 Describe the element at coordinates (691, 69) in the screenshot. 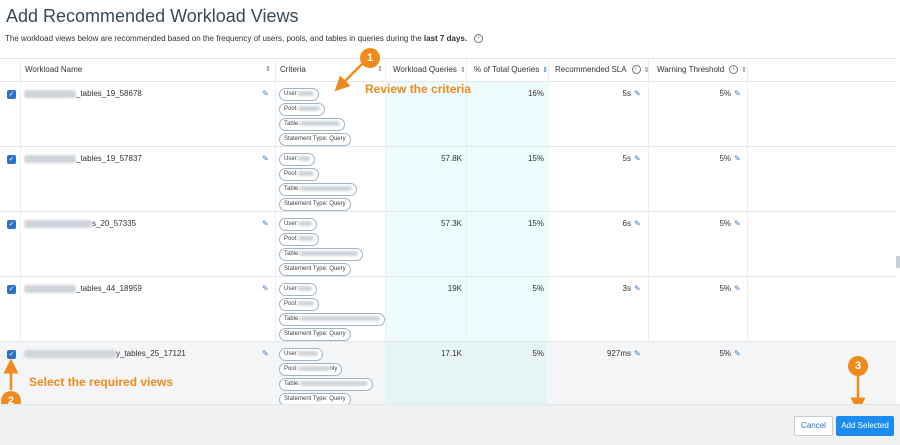

I see `col-label: Warning Threshold` at that location.